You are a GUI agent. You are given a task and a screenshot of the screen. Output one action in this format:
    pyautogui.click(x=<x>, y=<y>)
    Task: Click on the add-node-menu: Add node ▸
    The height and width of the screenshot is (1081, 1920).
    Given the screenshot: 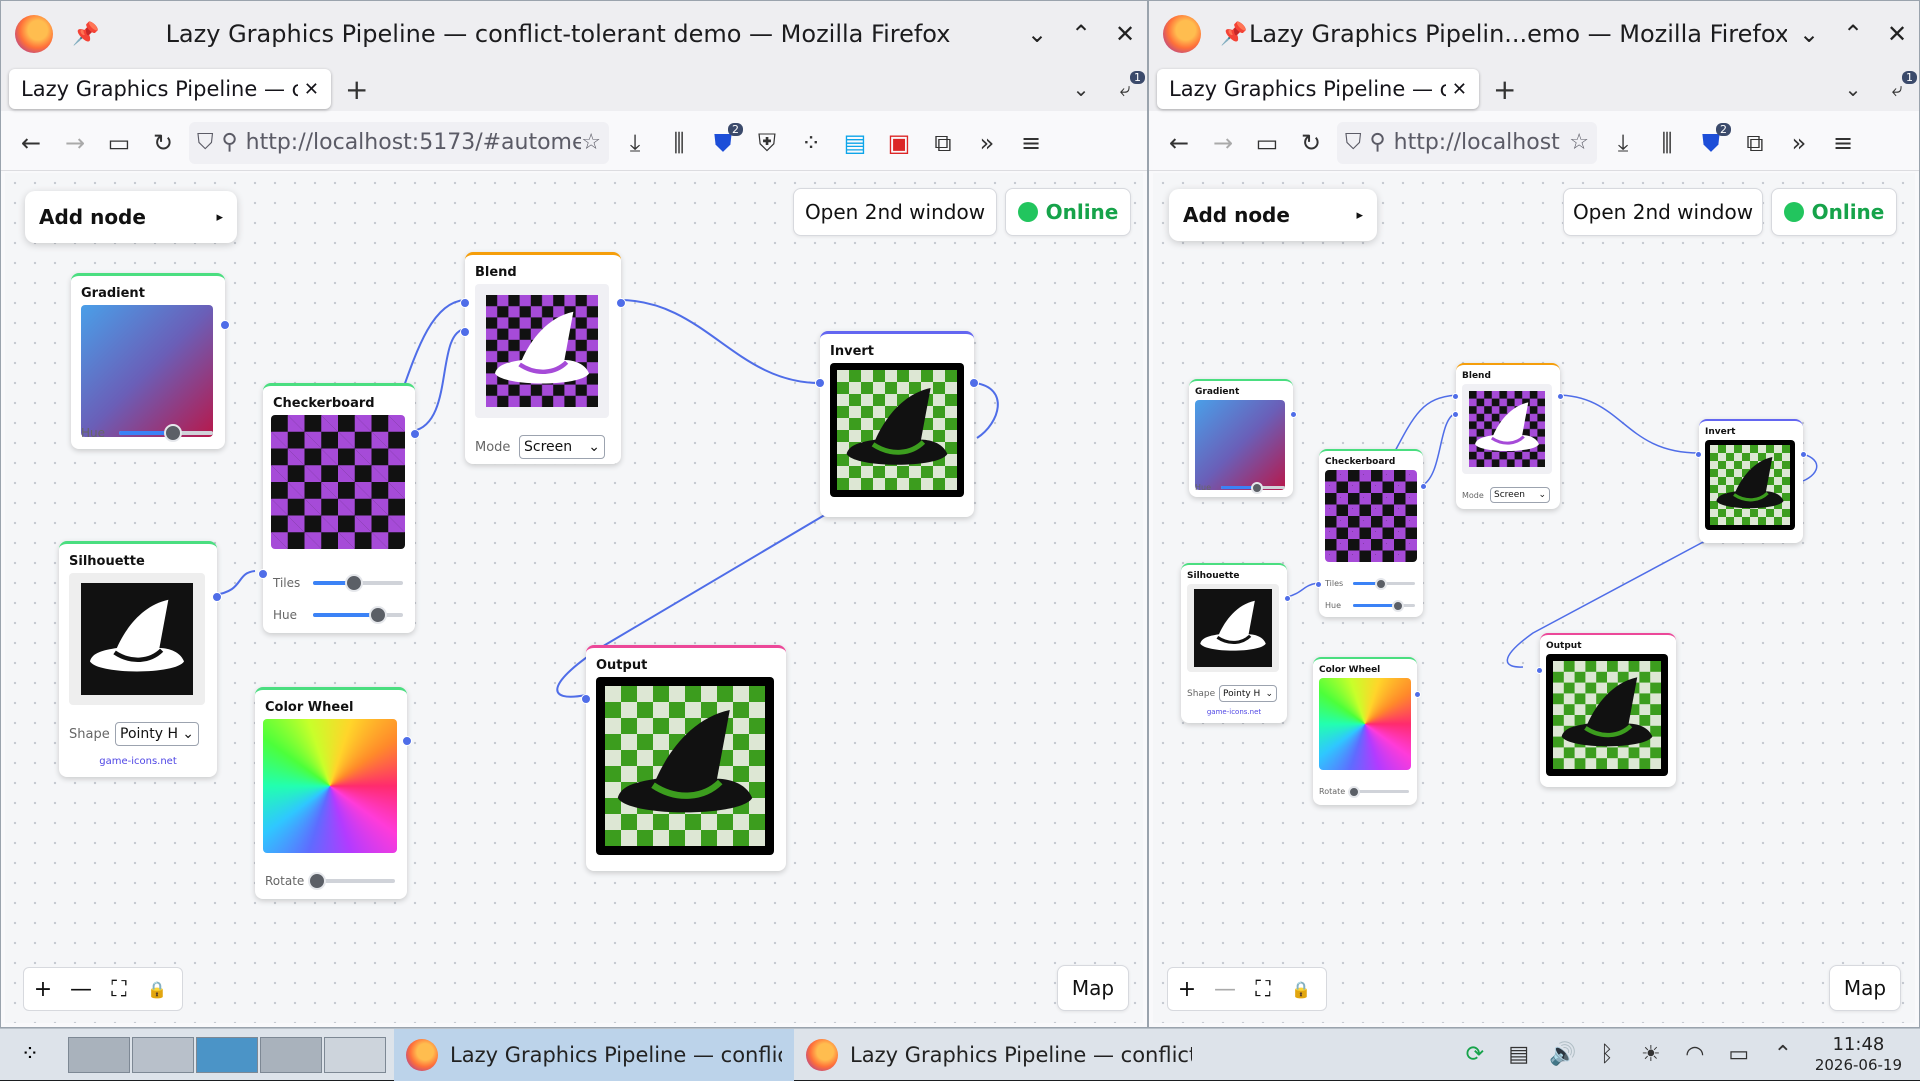 What is the action you would take?
    pyautogui.click(x=131, y=217)
    